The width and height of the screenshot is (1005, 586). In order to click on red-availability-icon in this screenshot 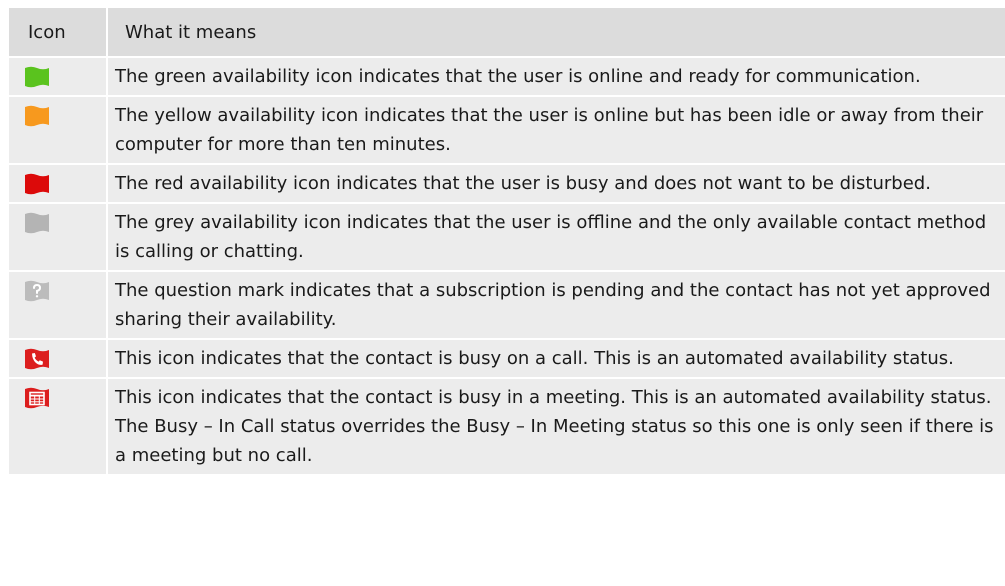, I will do `click(37, 184)`.